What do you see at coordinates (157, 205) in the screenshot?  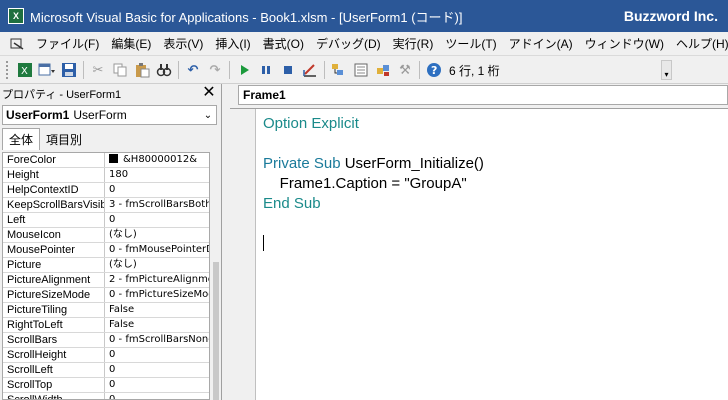 I see `property-value: 3 - fmScrollBarsBoth` at bounding box center [157, 205].